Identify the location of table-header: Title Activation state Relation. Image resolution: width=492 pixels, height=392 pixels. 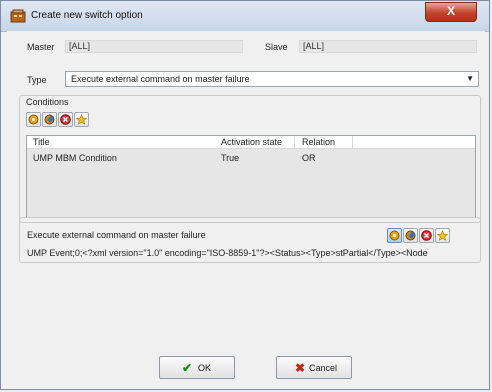
(251, 142).